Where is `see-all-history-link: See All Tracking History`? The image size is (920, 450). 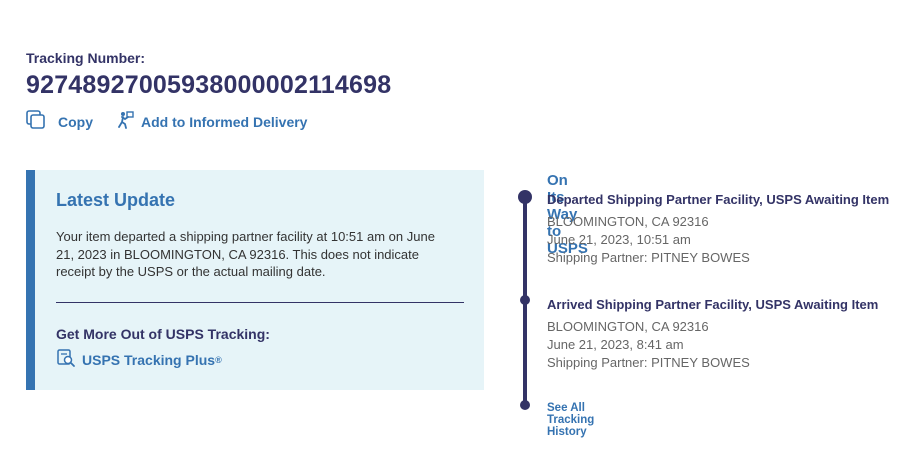 see-all-history-link: See All Tracking History is located at coordinates (570, 420).